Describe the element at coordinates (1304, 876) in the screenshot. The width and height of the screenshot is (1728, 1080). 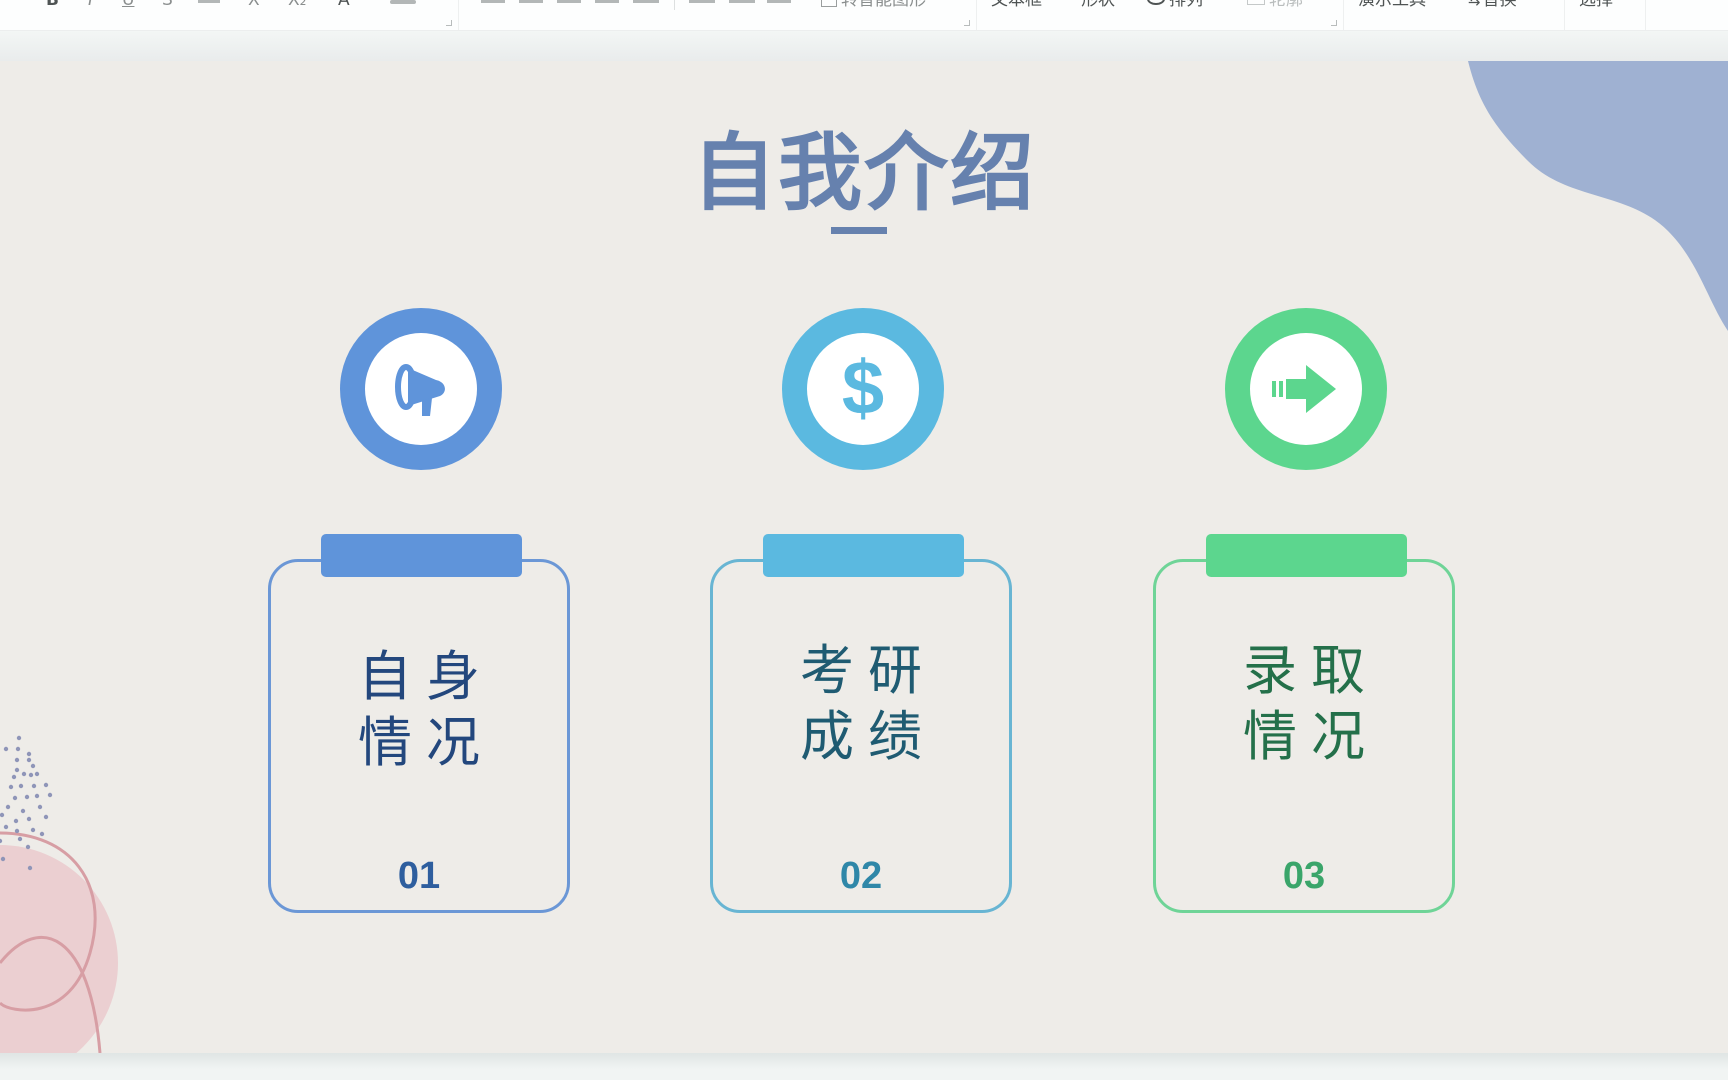
I see `card-number: 03` at that location.